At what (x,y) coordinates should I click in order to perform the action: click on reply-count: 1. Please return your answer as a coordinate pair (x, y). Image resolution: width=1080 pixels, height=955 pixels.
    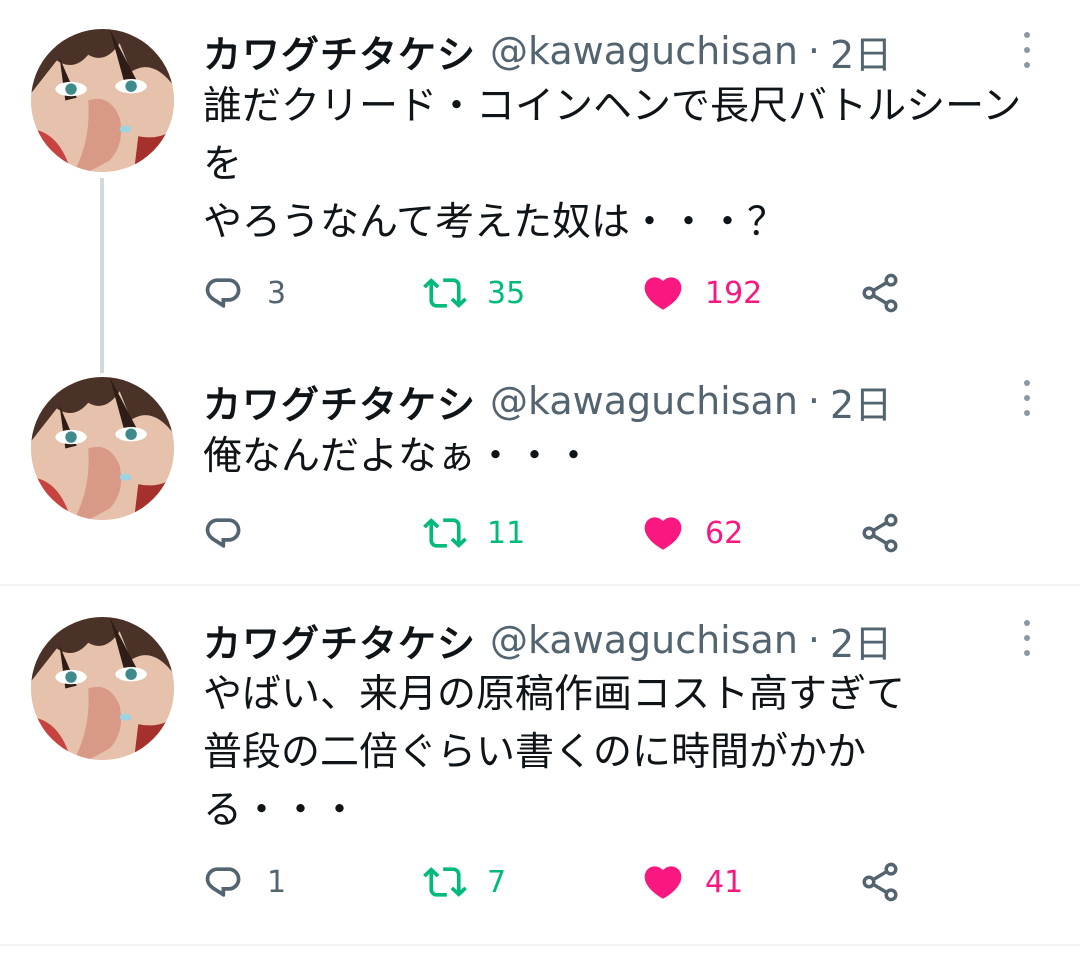
    Looking at the image, I should click on (277, 882).